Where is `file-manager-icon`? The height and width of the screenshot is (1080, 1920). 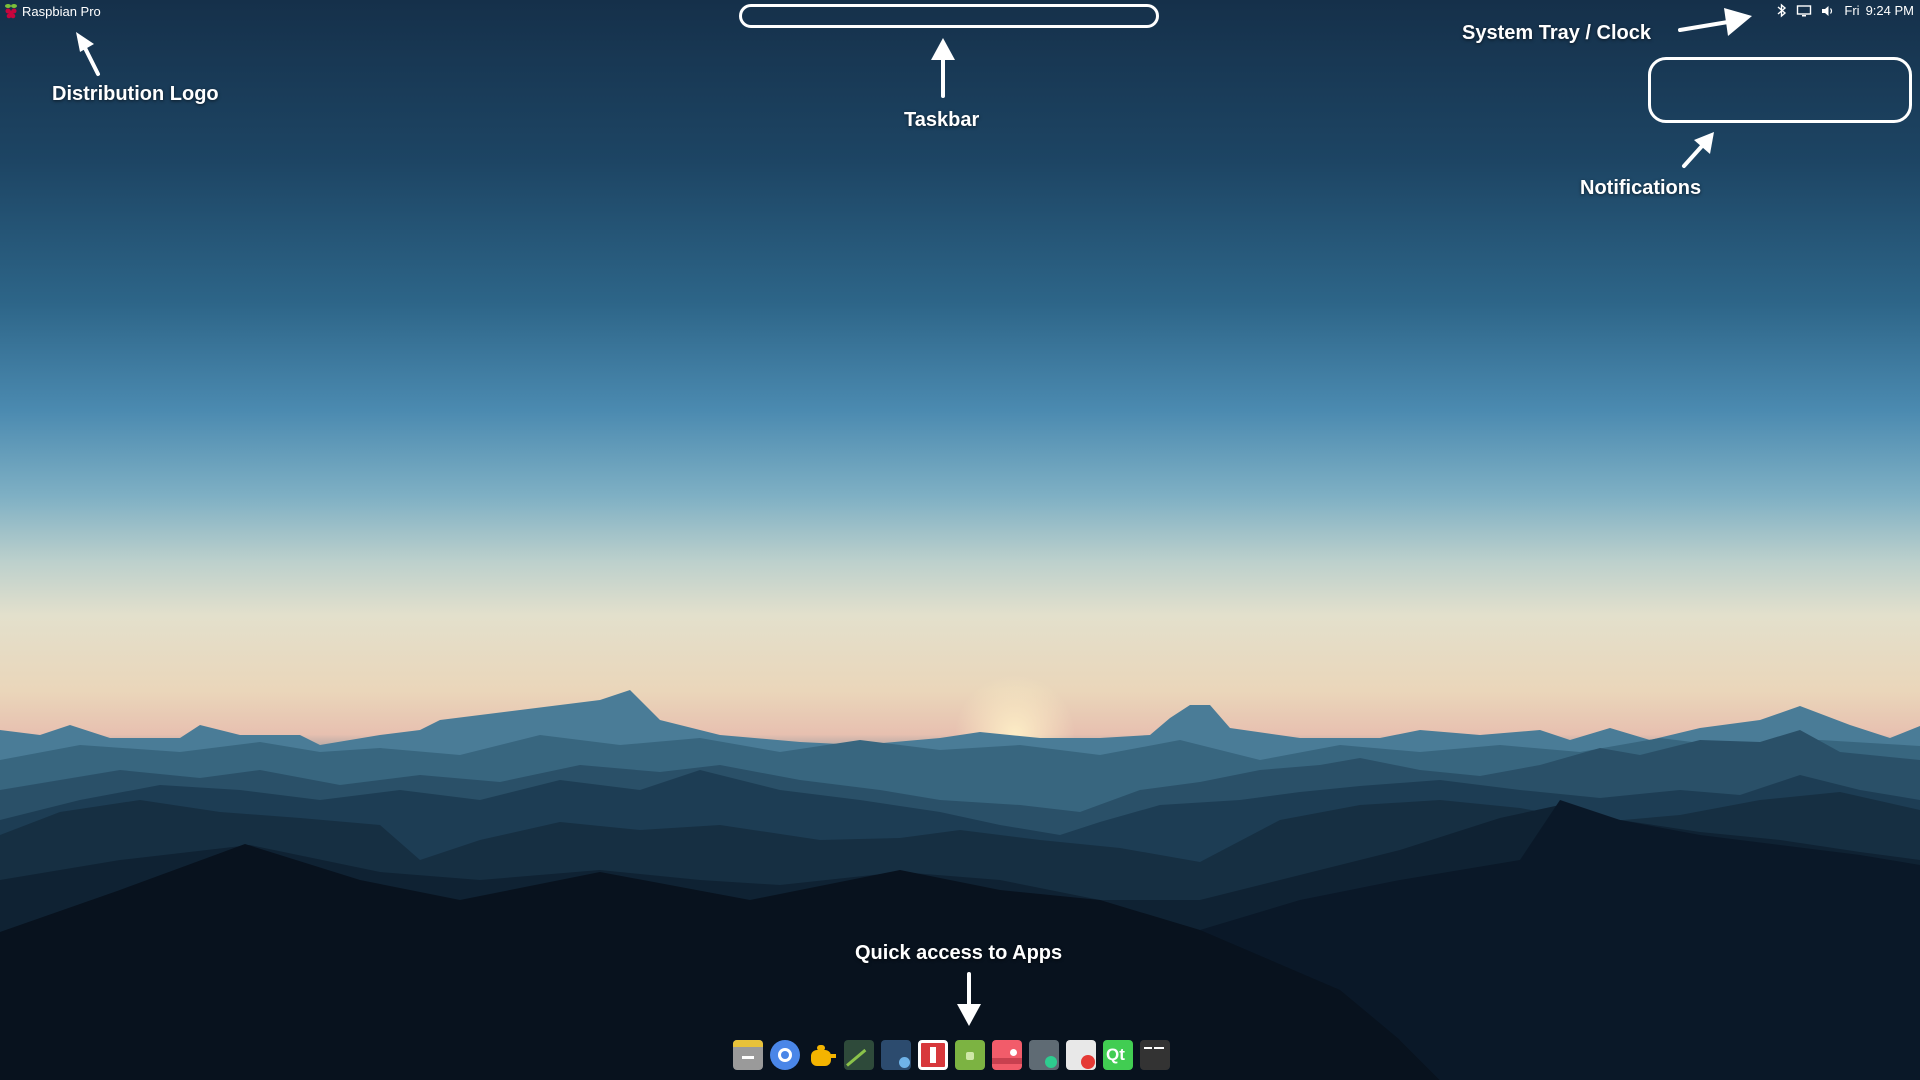 file-manager-icon is located at coordinates (748, 1055).